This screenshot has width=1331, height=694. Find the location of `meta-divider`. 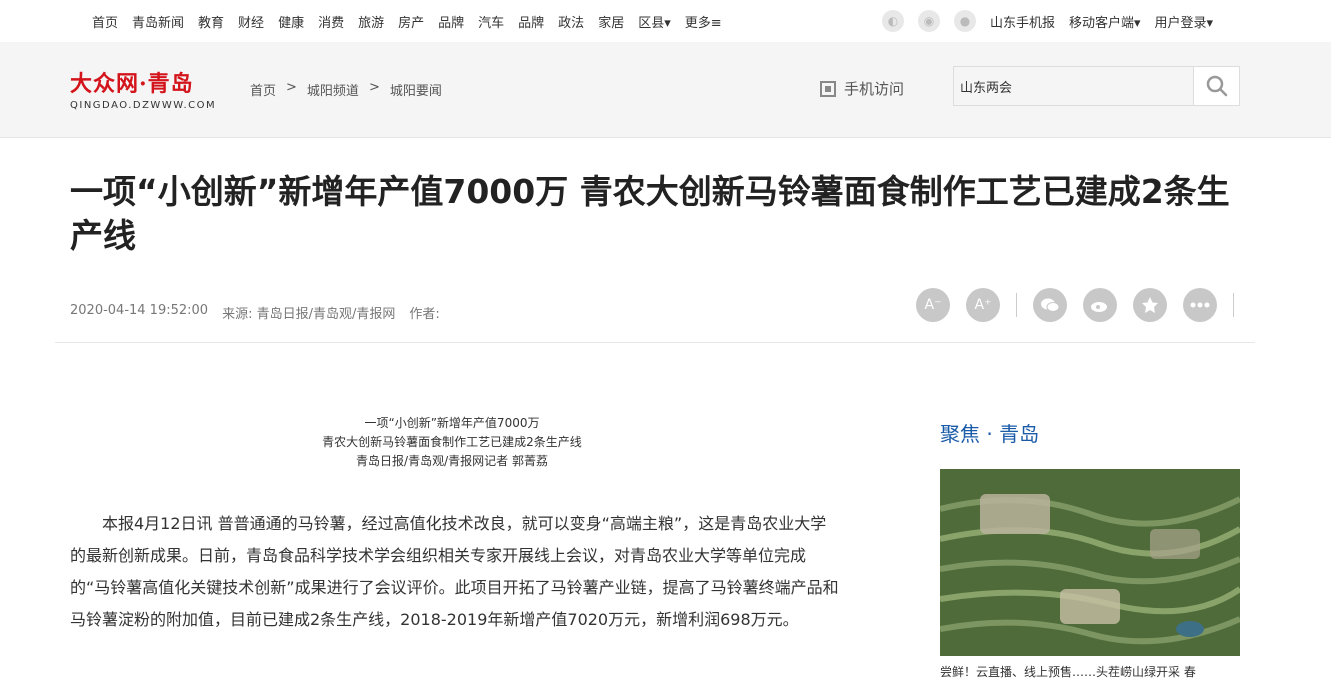

meta-divider is located at coordinates (655, 342).